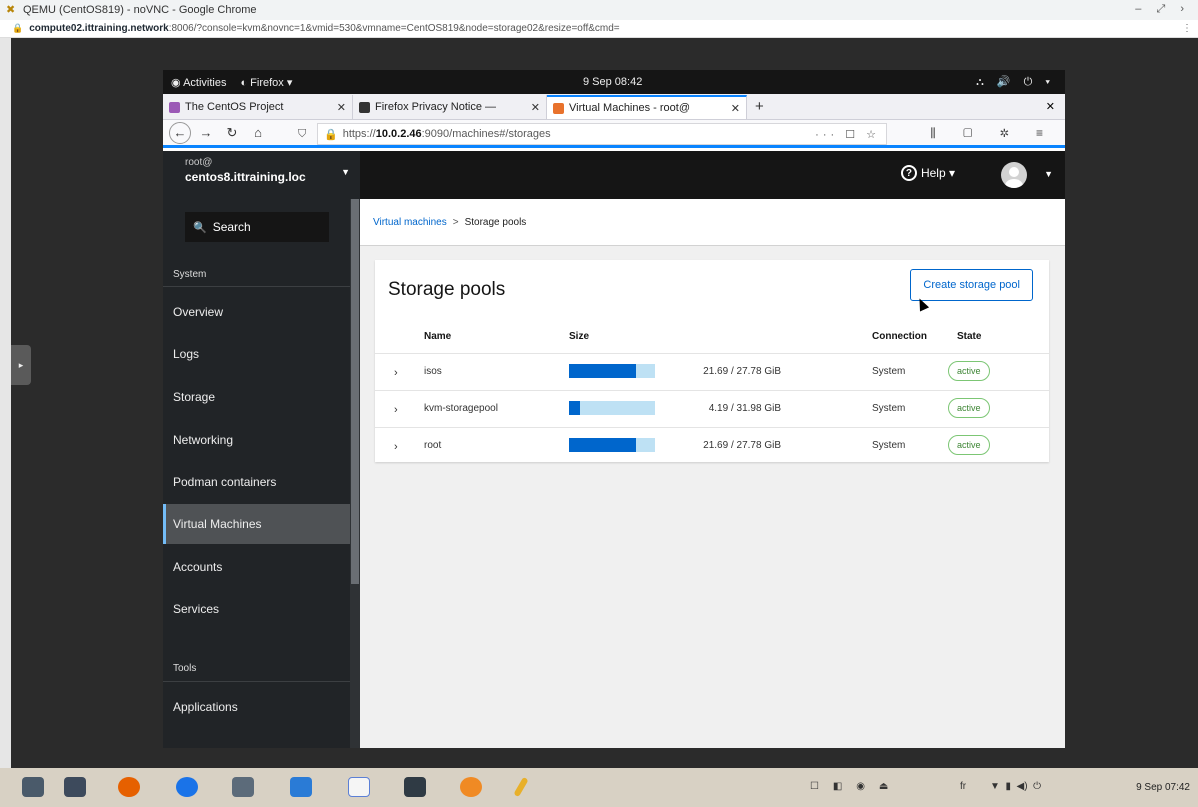  What do you see at coordinates (5, 403) in the screenshot?
I see `vnc-side-strip` at bounding box center [5, 403].